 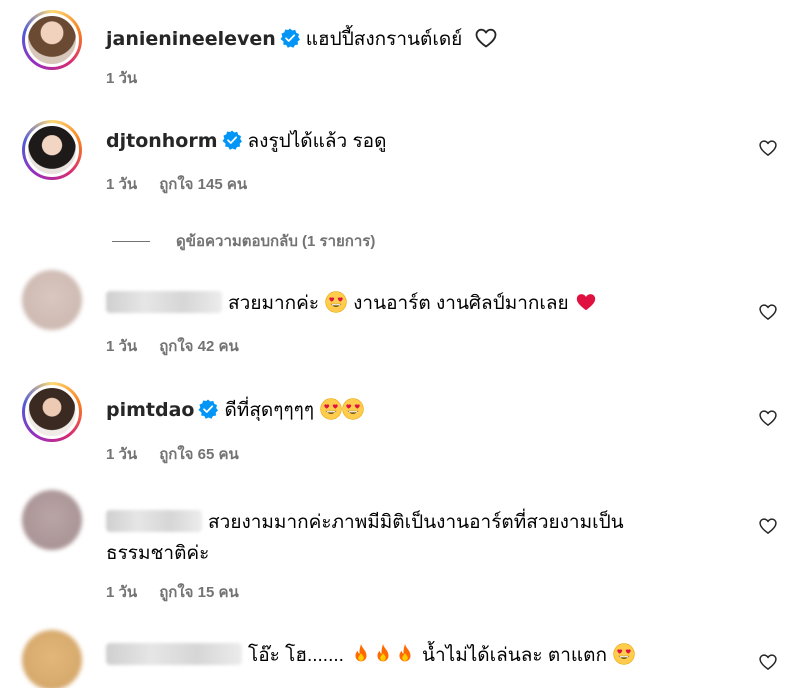 I want to click on comment-text: ดีที่สุดๆๆๆๆ, so click(x=269, y=410).